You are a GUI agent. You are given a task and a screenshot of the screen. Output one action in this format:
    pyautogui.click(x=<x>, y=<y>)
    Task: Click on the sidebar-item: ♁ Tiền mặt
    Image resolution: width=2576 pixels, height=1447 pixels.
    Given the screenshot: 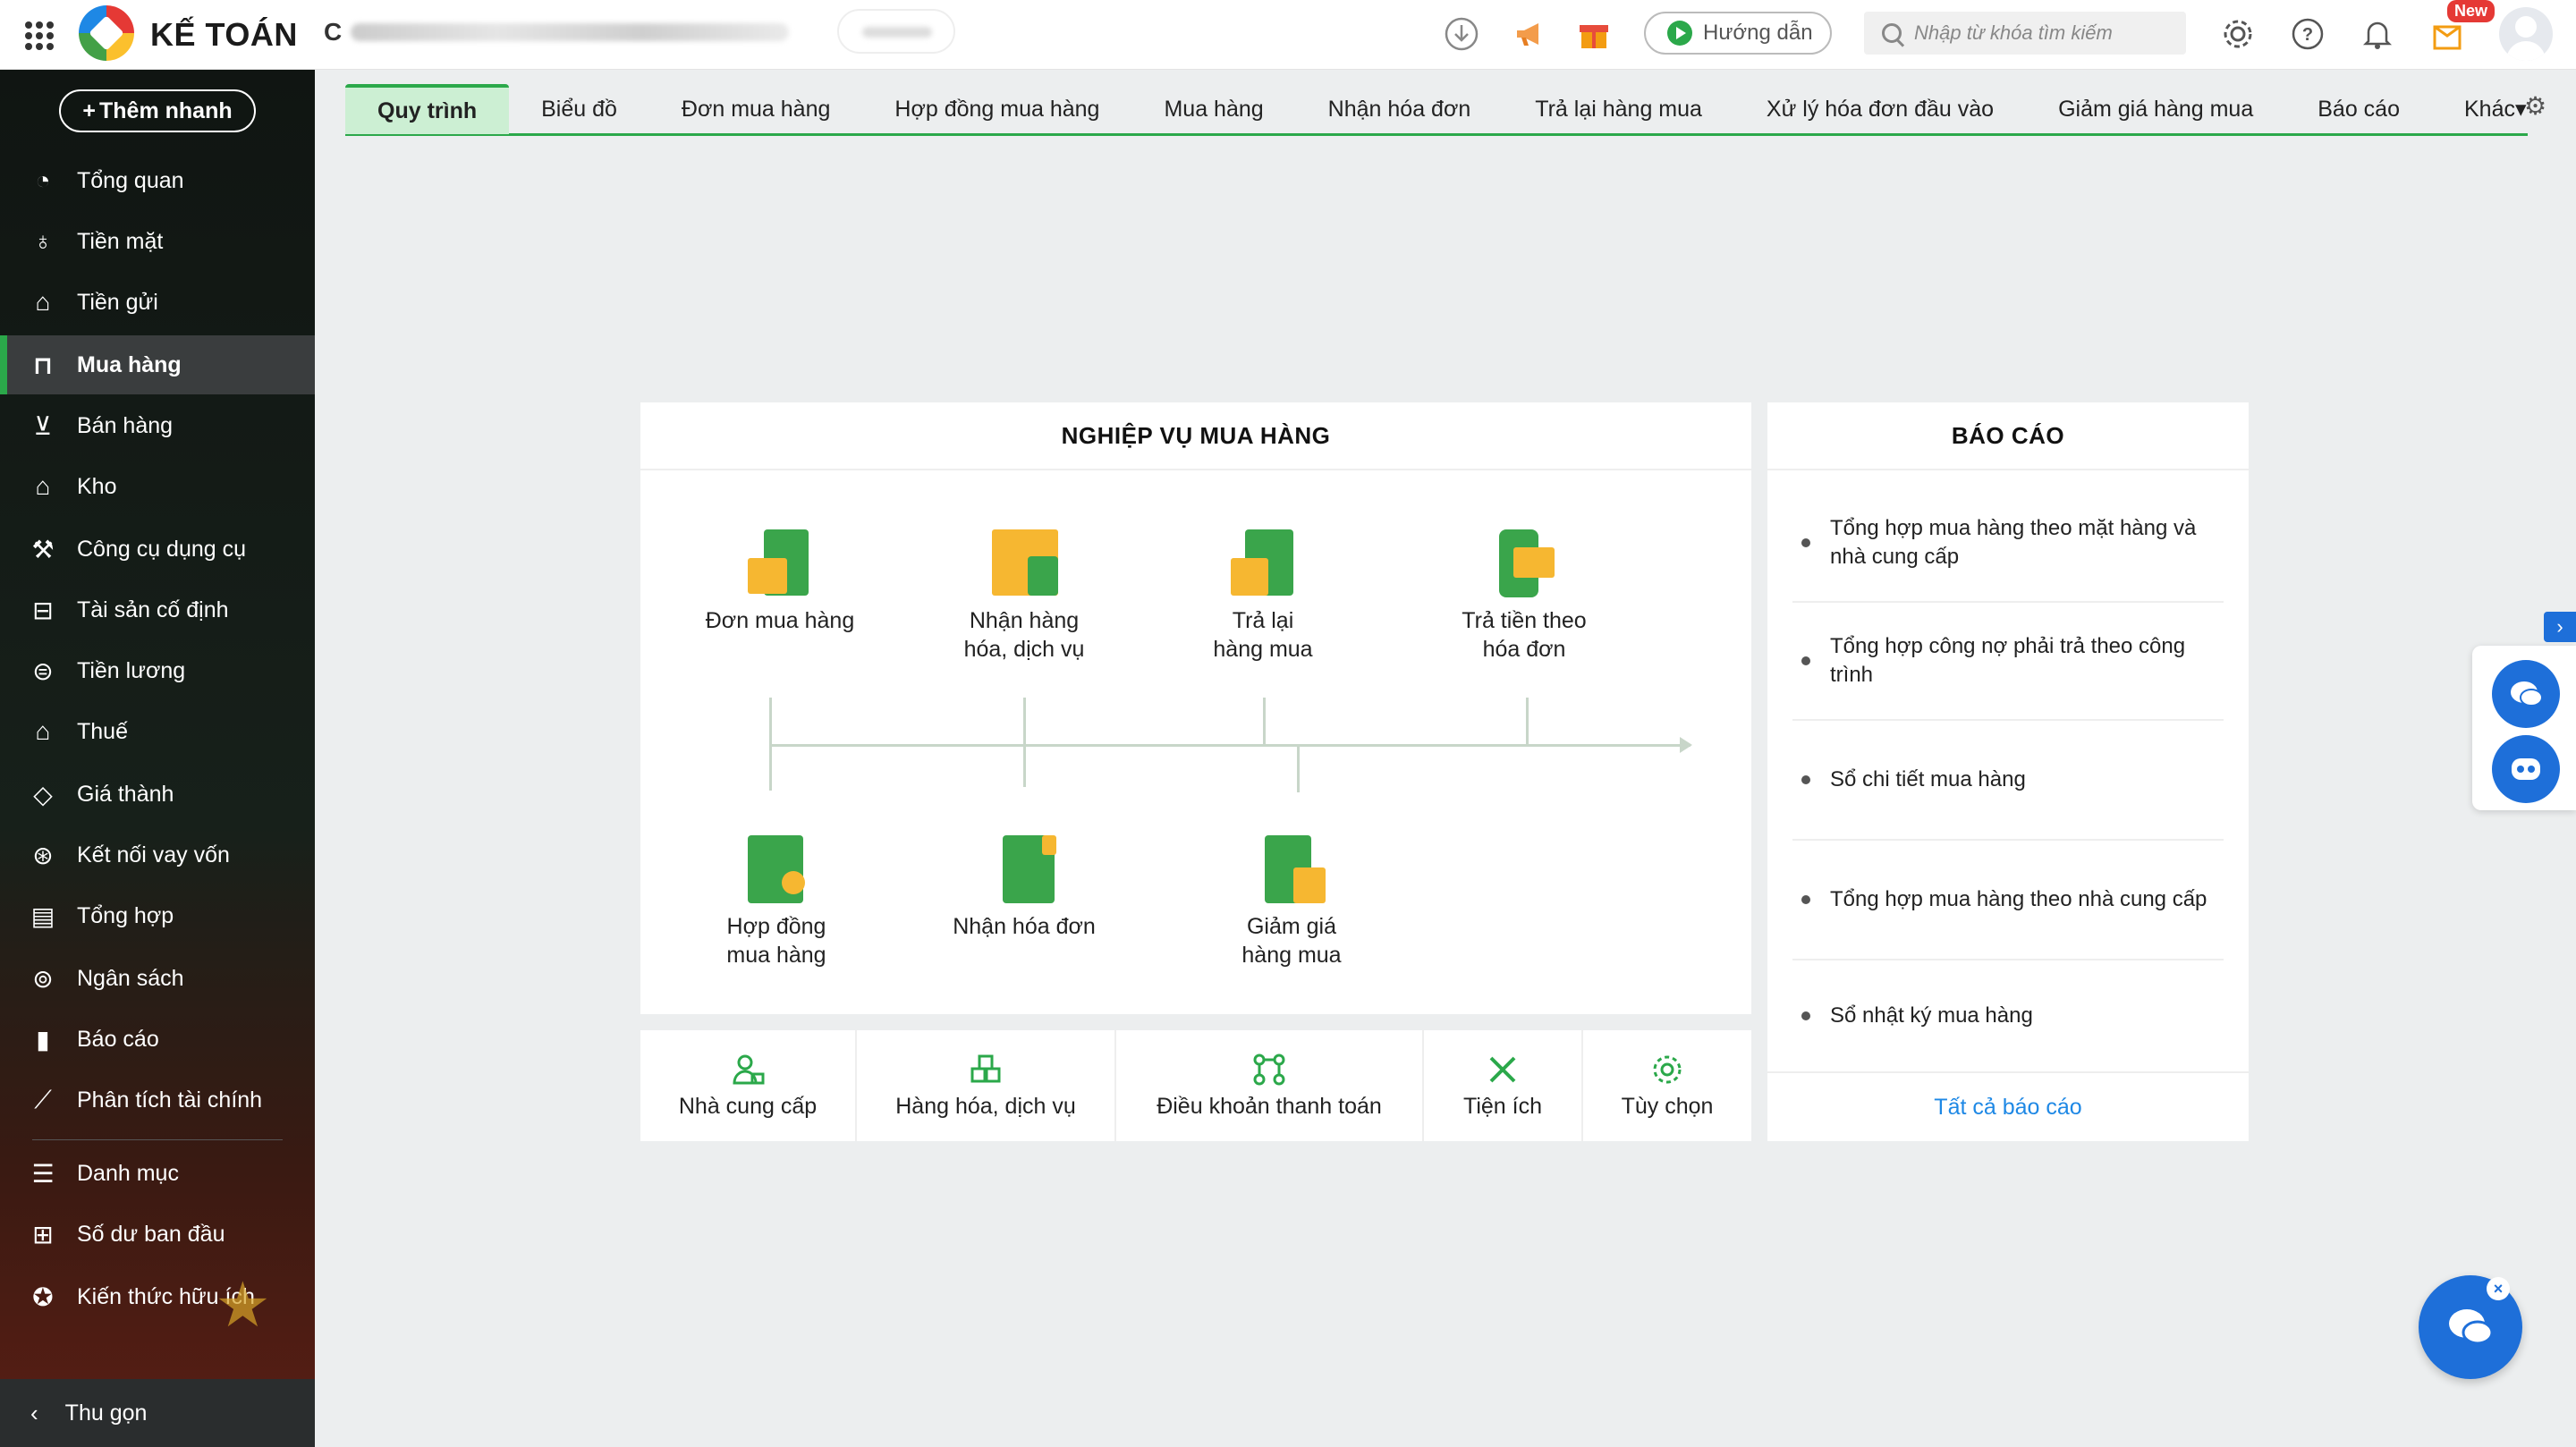 What is the action you would take?
    pyautogui.click(x=157, y=241)
    